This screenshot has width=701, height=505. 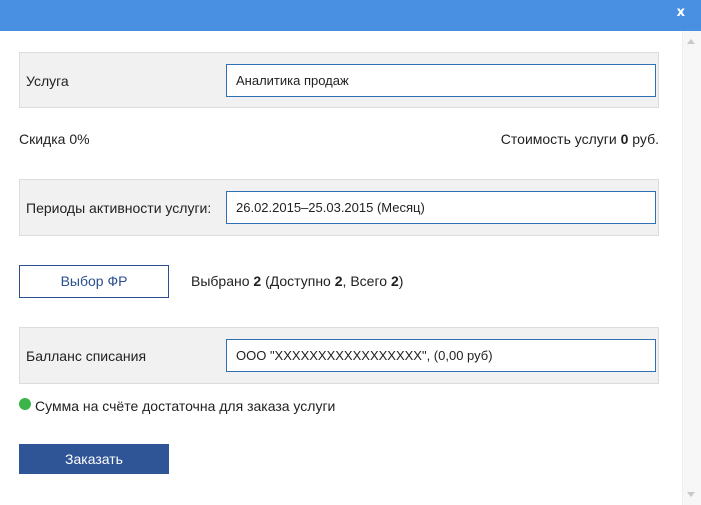 I want to click on summary-suffix: ), so click(x=401, y=281).